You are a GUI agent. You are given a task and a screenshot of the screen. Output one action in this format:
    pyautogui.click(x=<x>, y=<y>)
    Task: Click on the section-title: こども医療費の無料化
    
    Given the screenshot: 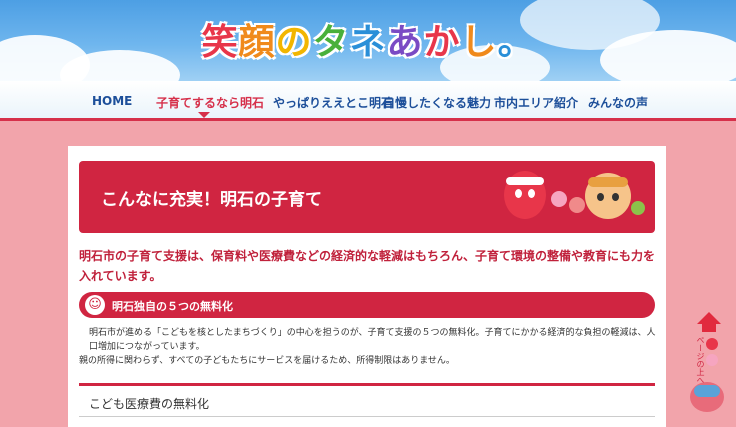 What is the action you would take?
    pyautogui.click(x=149, y=404)
    